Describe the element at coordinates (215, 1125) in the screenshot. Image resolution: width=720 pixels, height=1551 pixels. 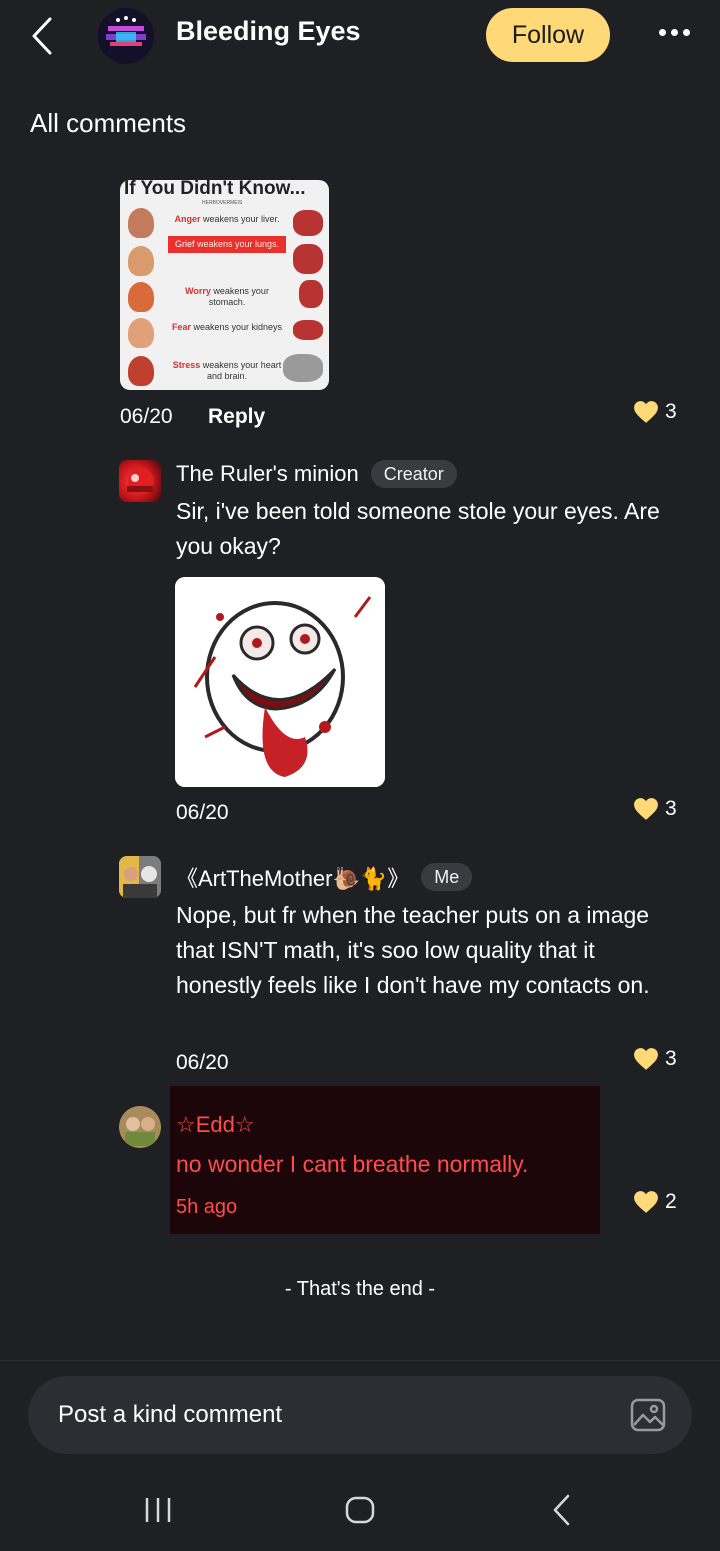
I see `author-name: ☆Edd☆` at that location.